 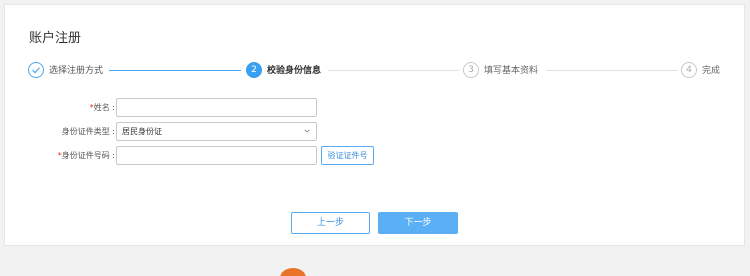 I want to click on step-3-label: 填写基本资料, so click(x=511, y=71).